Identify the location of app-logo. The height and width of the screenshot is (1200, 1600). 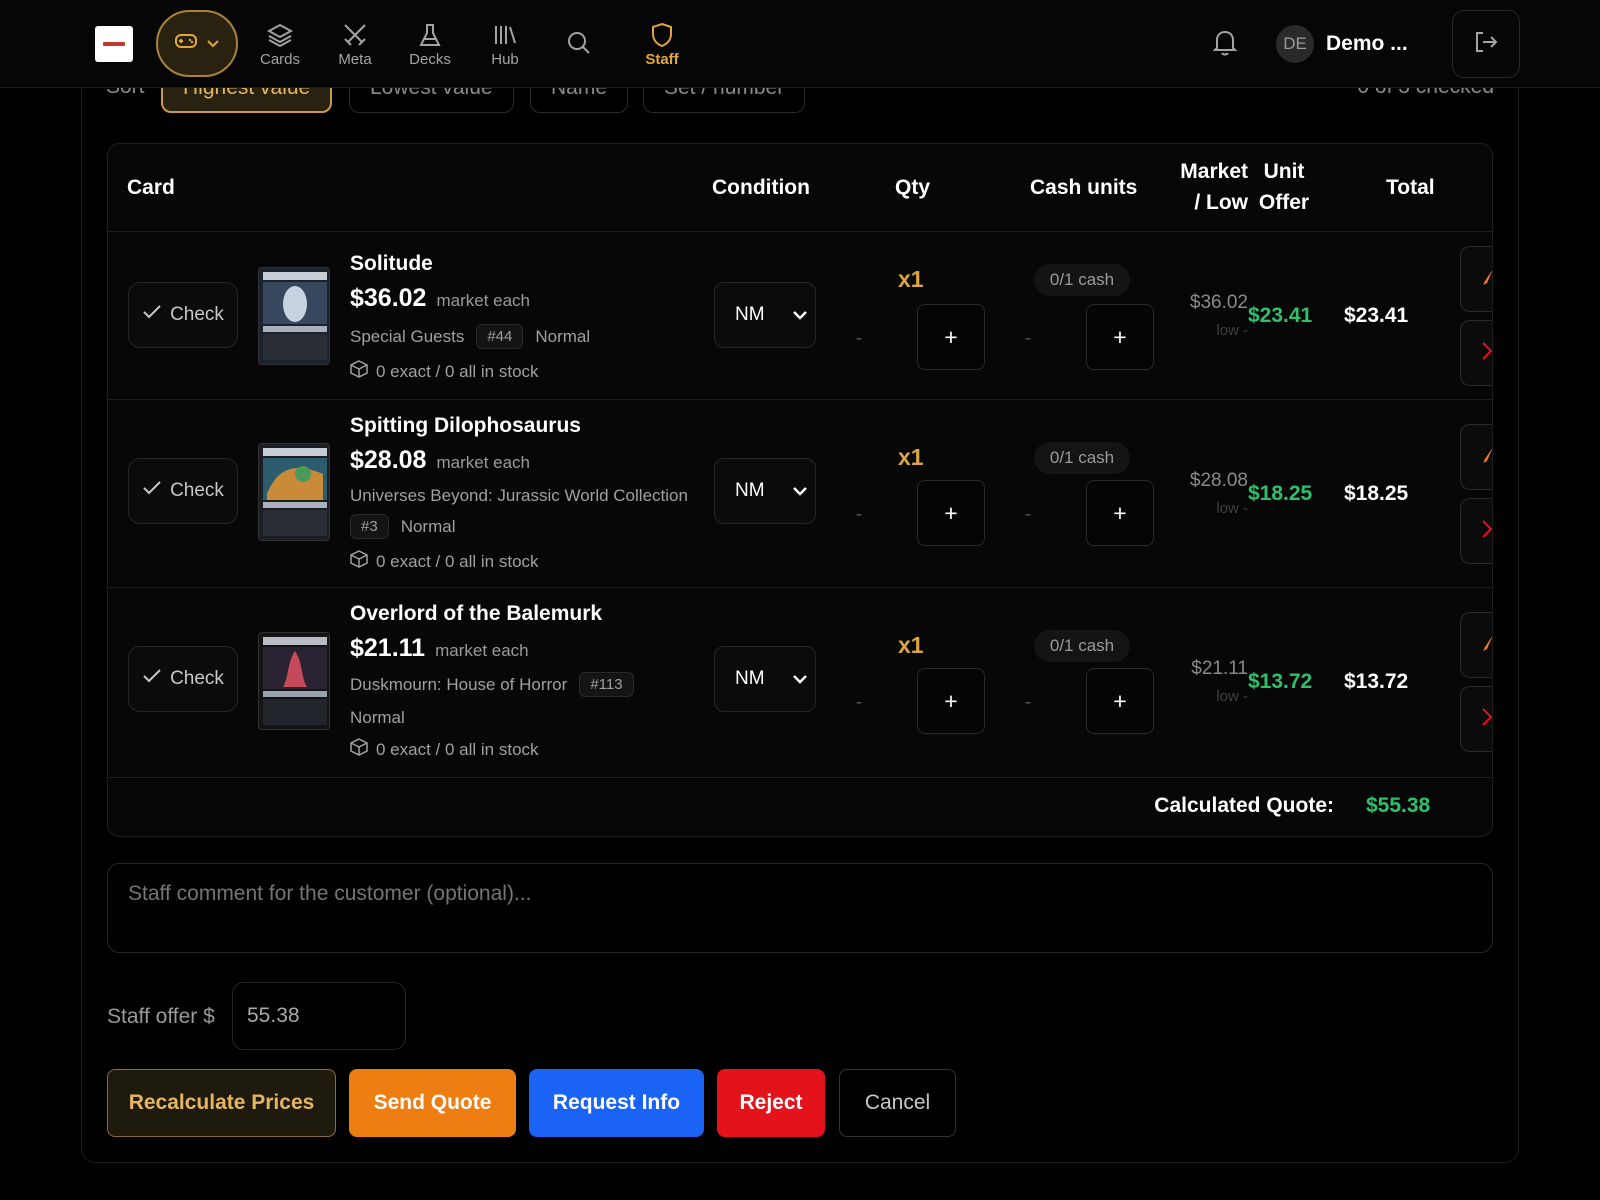
(114, 44).